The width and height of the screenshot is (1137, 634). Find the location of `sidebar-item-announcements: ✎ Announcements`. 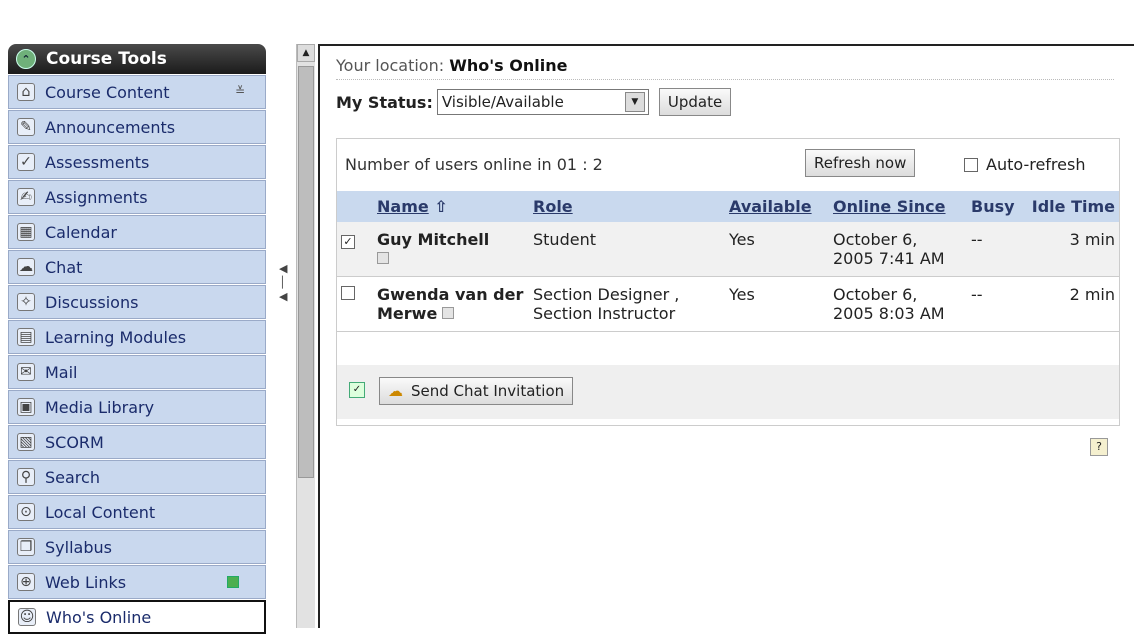

sidebar-item-announcements: ✎ Announcements is located at coordinates (137, 127).